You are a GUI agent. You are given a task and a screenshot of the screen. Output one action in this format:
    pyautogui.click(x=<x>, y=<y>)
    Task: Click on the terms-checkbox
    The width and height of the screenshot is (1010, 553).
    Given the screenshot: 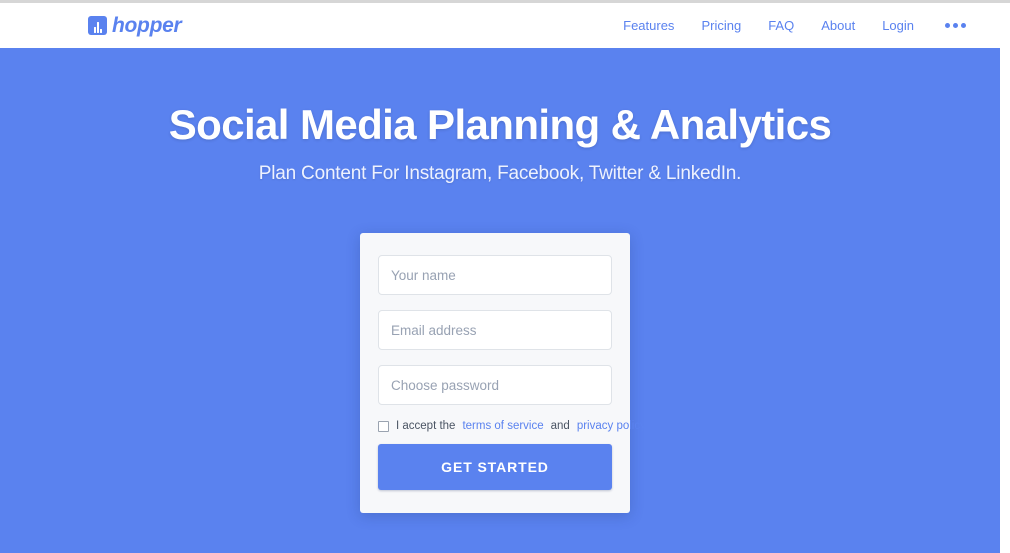 What is the action you would take?
    pyautogui.click(x=383, y=426)
    